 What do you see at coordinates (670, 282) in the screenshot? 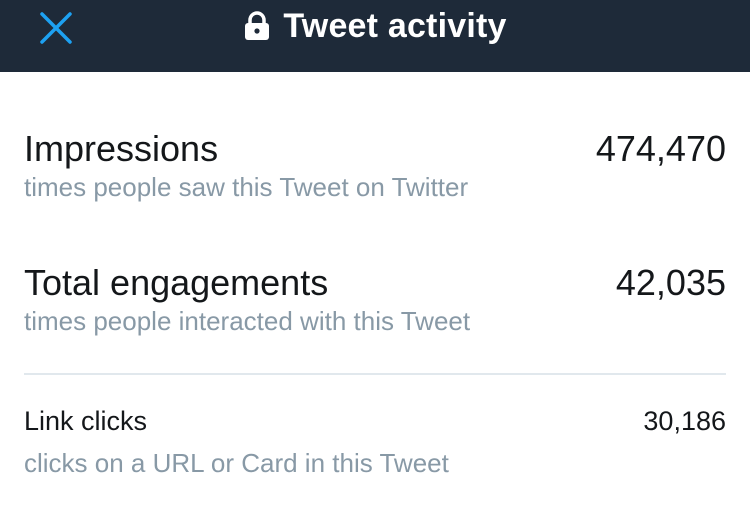
I see `metric-value: 42,035` at bounding box center [670, 282].